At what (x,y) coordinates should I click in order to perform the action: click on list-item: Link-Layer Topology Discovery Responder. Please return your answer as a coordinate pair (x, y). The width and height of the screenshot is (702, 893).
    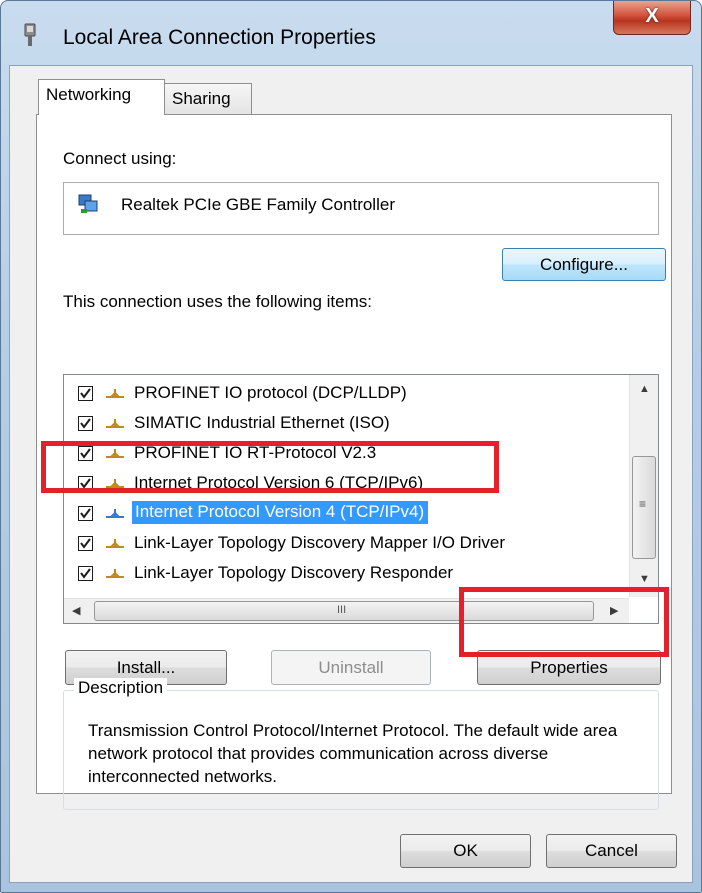
    Looking at the image, I should click on (344, 574).